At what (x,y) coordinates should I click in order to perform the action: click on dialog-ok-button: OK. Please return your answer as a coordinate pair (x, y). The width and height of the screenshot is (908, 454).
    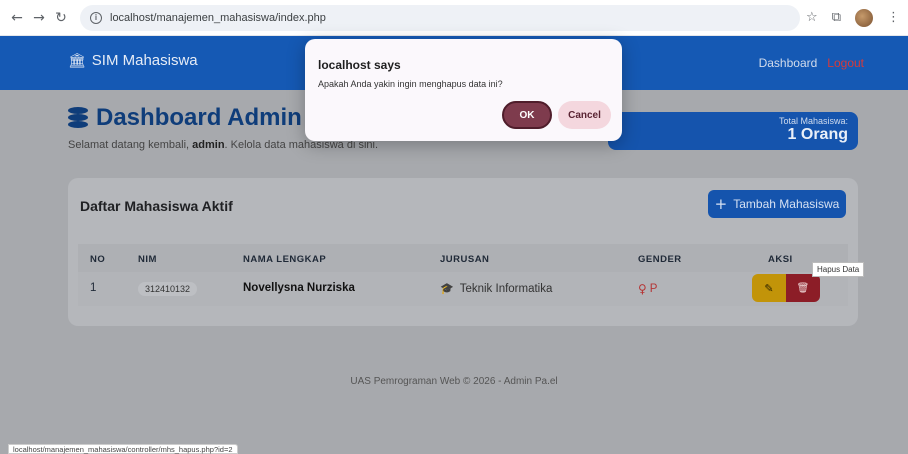
    Looking at the image, I should click on (527, 115).